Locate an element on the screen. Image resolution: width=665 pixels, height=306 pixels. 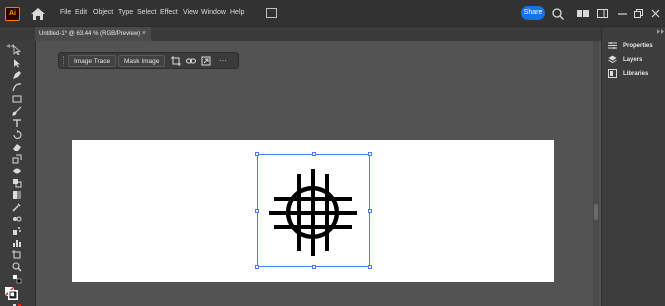
fill-stroke-icon is located at coordinates (11, 293).